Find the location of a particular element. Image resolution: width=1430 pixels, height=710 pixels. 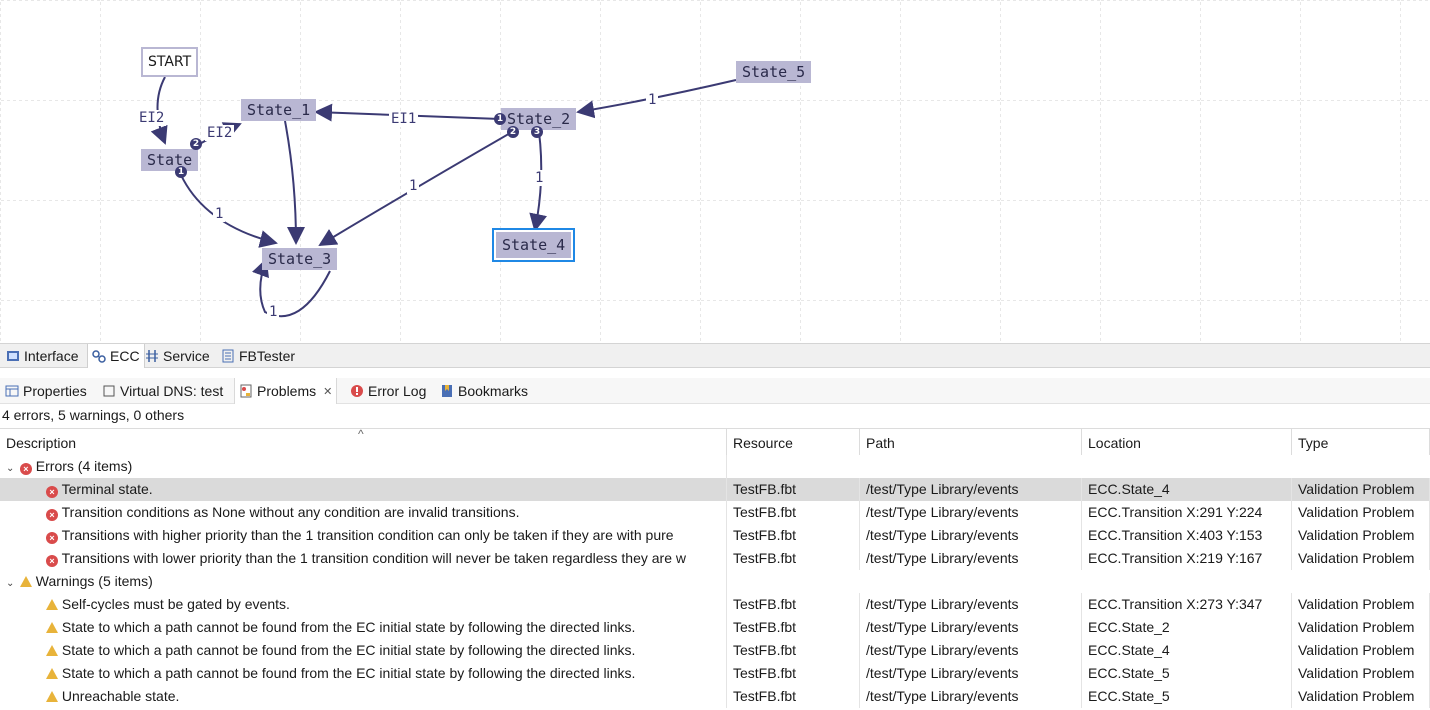

transition-label-state3-self: 1 is located at coordinates (273, 312).